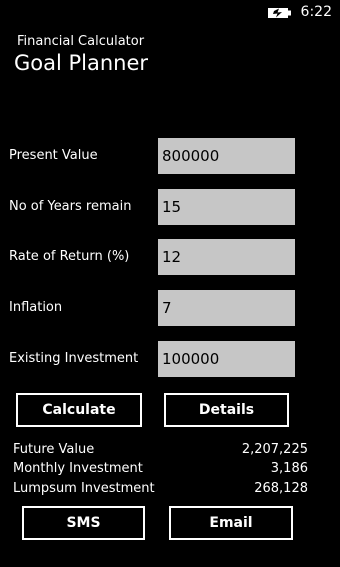 This screenshot has width=340, height=567. Describe the element at coordinates (280, 12) in the screenshot. I see `battery-charging-icon` at that location.